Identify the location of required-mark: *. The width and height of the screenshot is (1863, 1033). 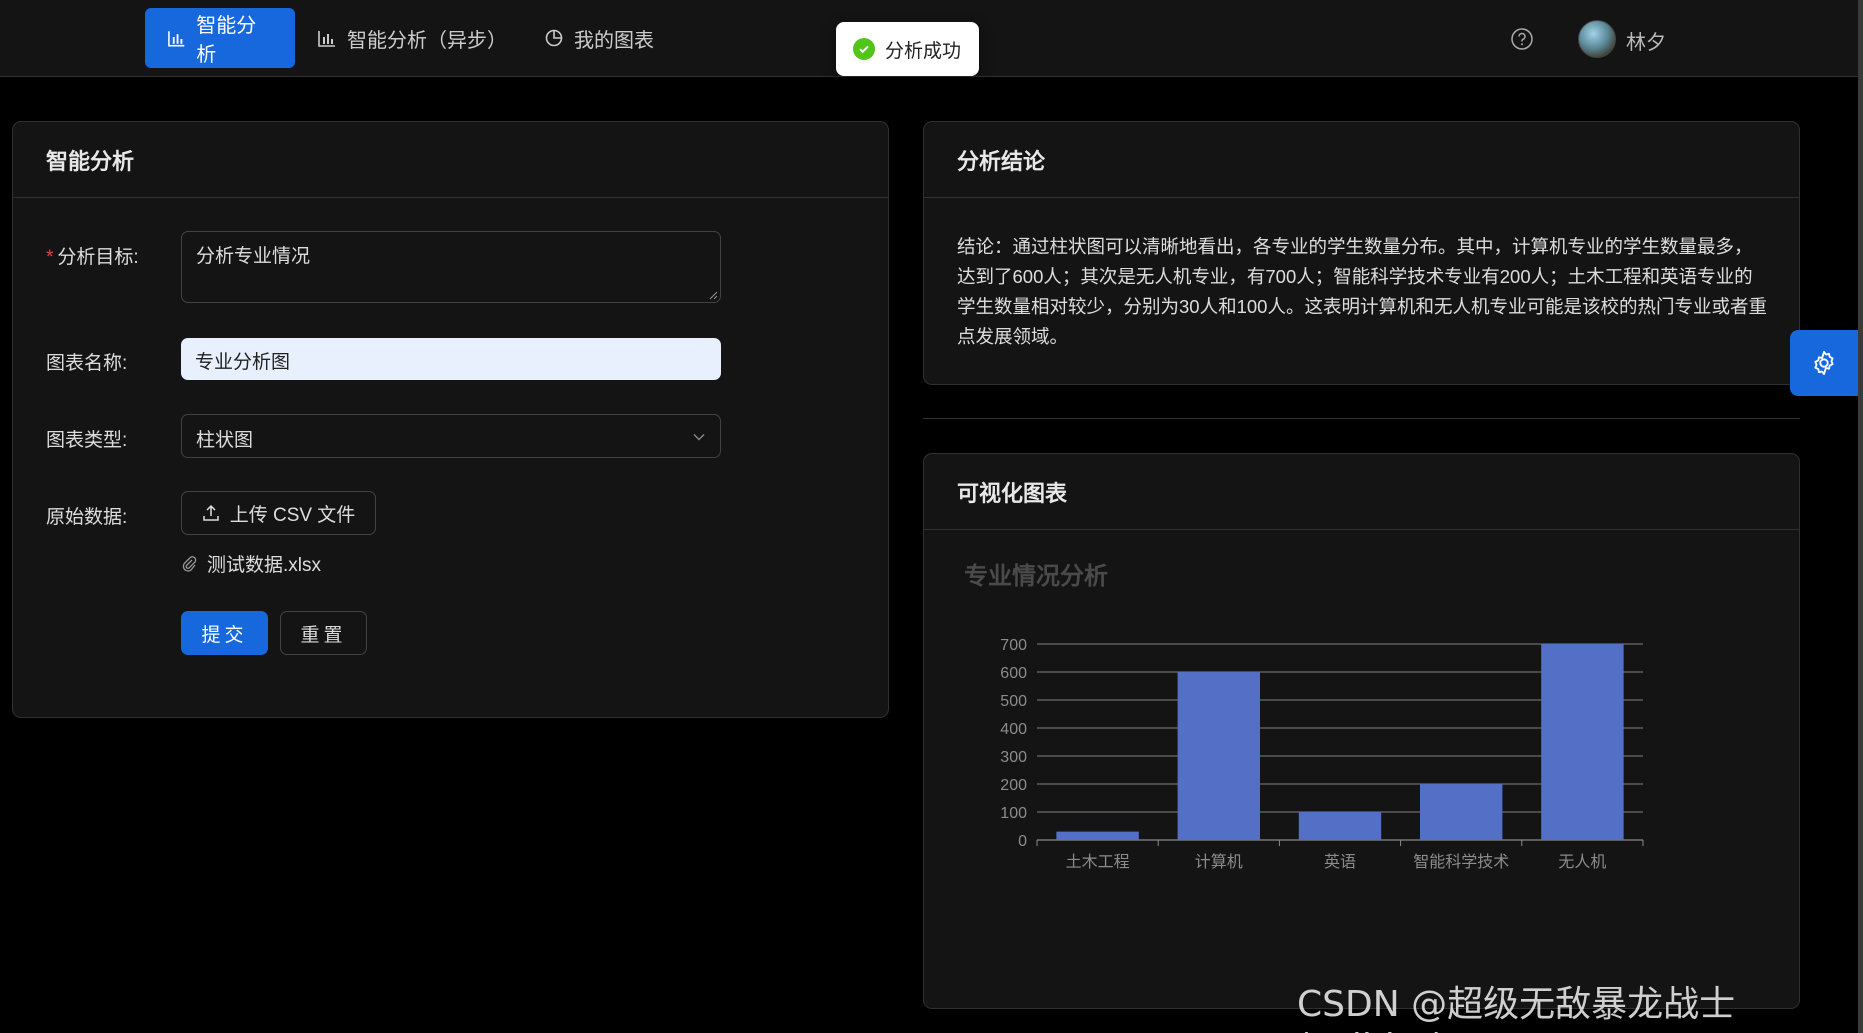
(50, 257).